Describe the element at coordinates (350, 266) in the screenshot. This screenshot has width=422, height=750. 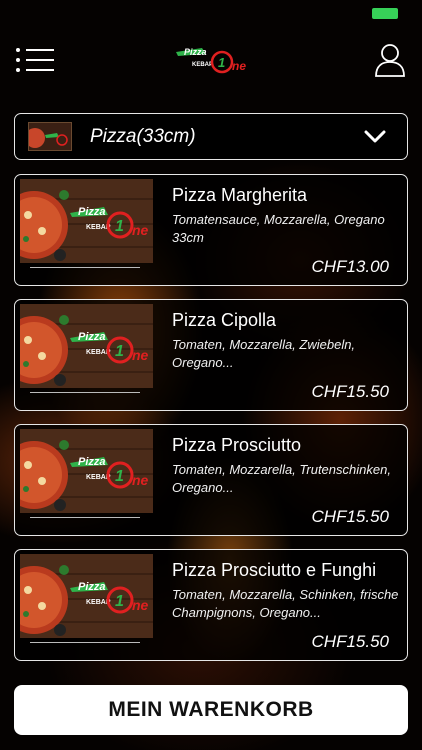
I see `product-price: CHF13.00` at that location.